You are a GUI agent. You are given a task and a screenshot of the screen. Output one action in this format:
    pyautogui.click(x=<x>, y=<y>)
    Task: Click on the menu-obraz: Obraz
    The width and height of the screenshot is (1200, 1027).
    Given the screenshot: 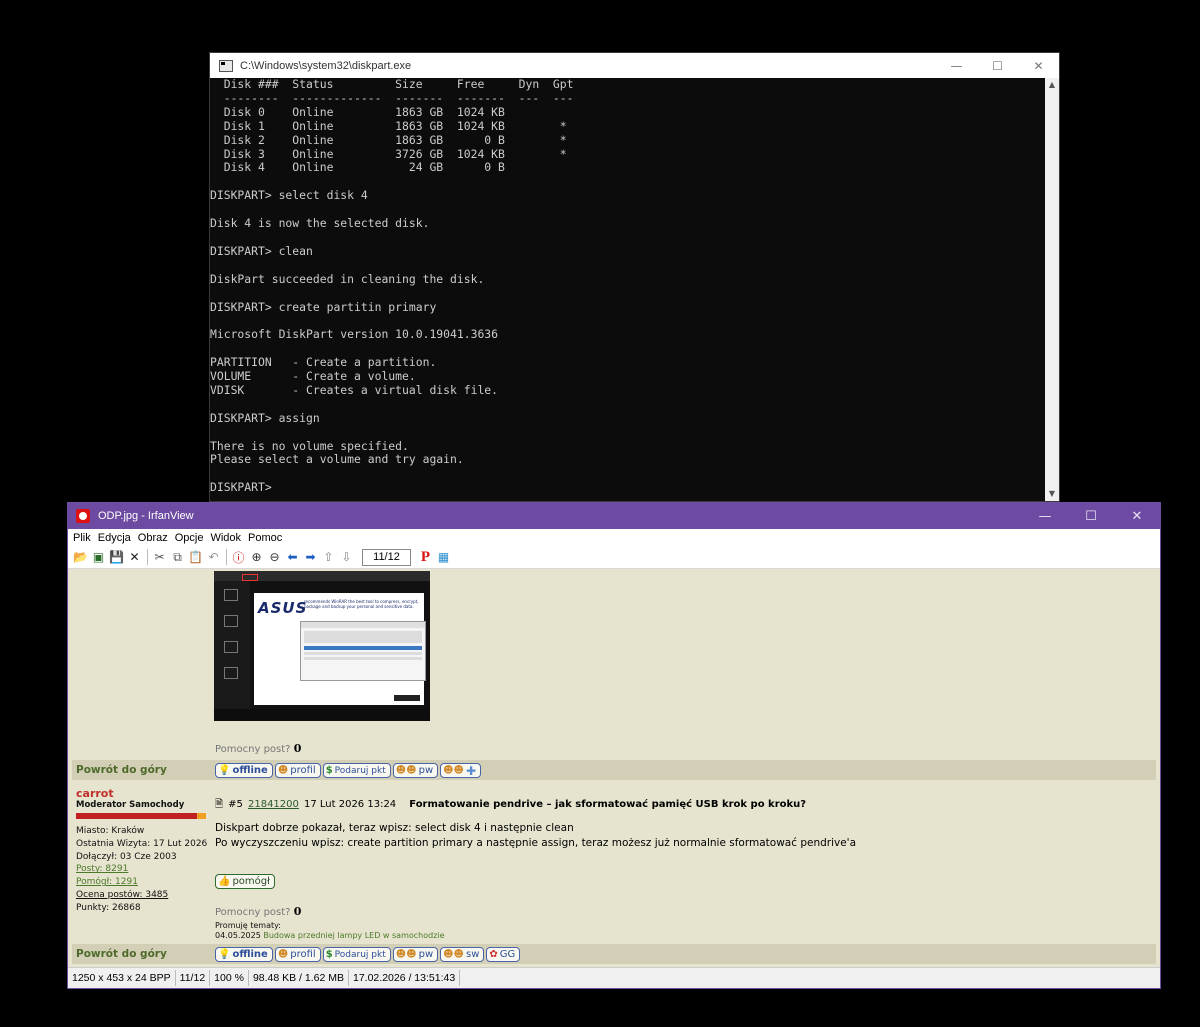 What is the action you would take?
    pyautogui.click(x=153, y=538)
    